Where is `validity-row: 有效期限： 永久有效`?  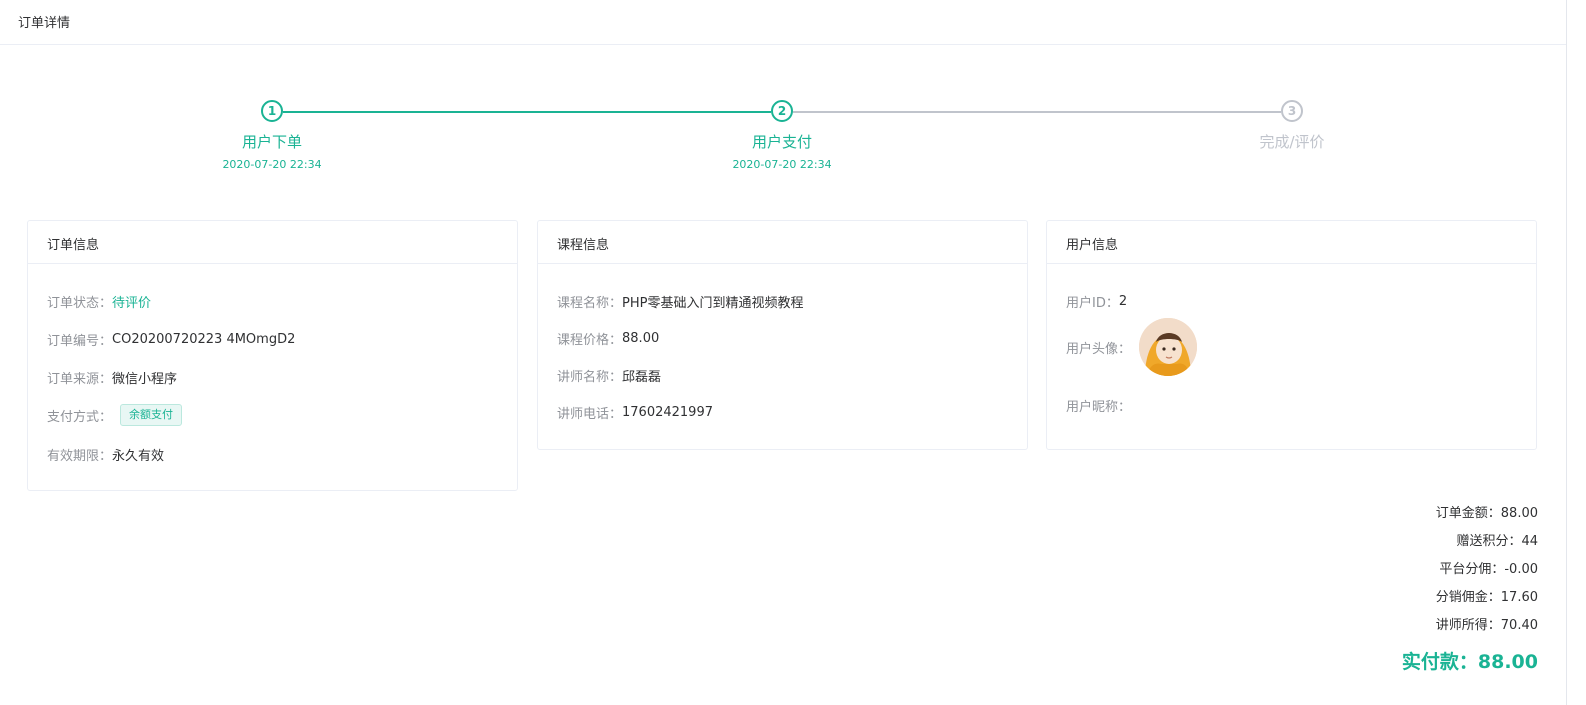 validity-row: 有效期限： 永久有效 is located at coordinates (272, 454).